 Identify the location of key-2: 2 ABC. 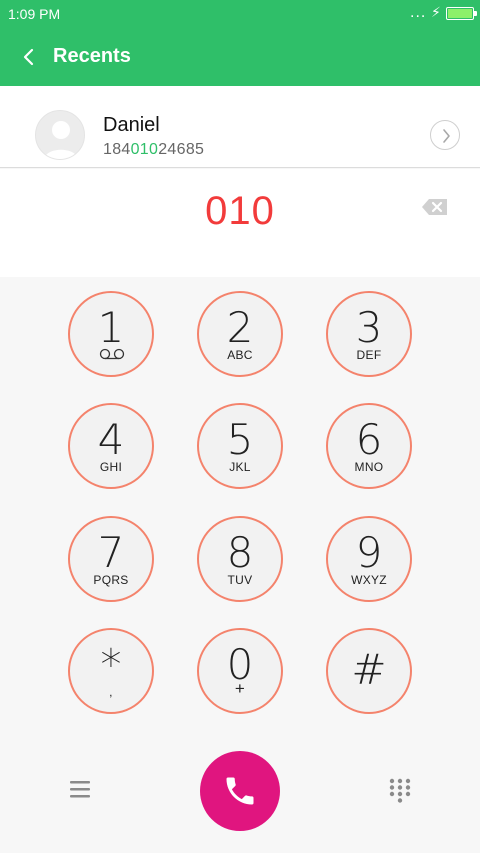
(240, 334).